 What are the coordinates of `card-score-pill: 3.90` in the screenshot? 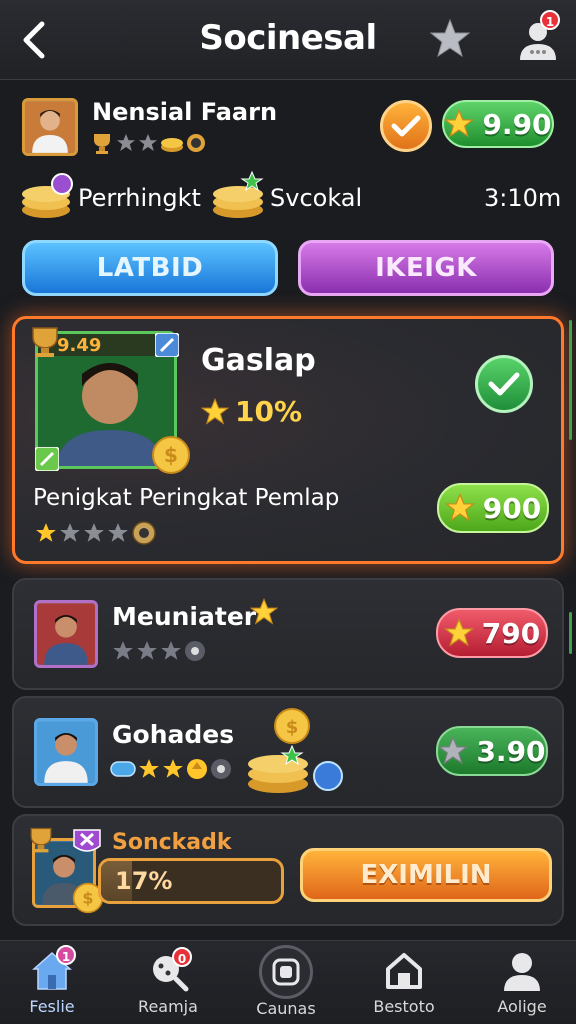 It's located at (492, 751).